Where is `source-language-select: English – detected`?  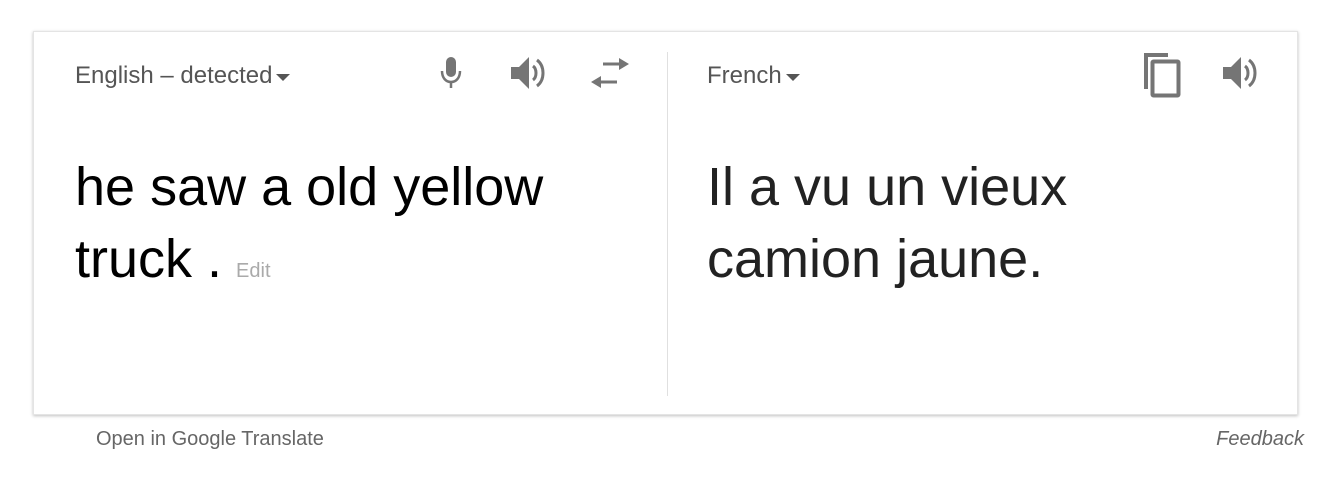 source-language-select: English – detected is located at coordinates (183, 76).